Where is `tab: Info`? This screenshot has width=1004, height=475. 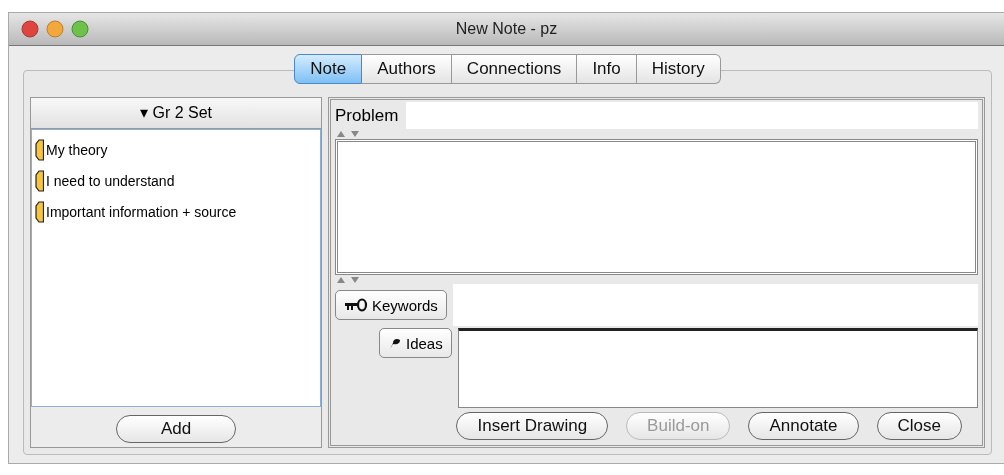
tab: Info is located at coordinates (607, 69).